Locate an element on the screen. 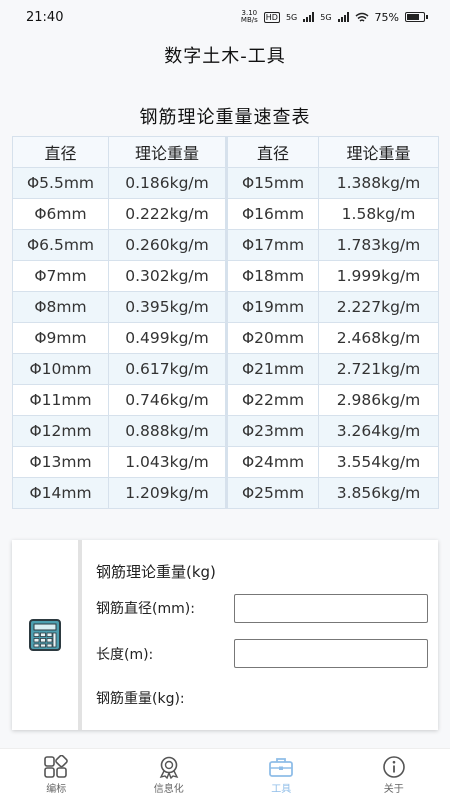 The image size is (450, 800). nav-label-gongju: 工具 is located at coordinates (281, 789).